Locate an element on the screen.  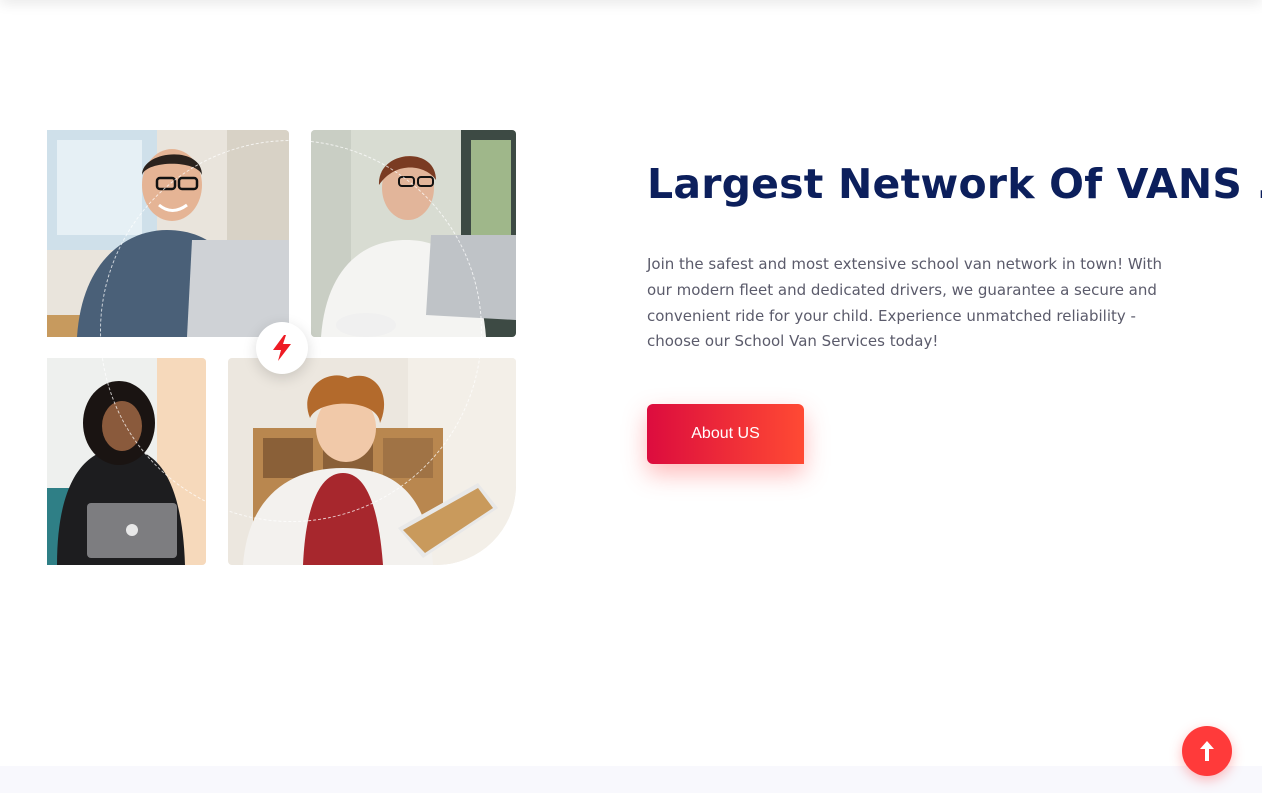
lightning-bolt-badge is located at coordinates (282, 348).